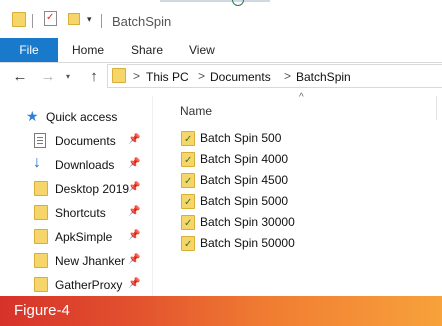 This screenshot has height=326, width=442. What do you see at coordinates (89, 19) in the screenshot?
I see `customize-toolbar-icon: ▾` at bounding box center [89, 19].